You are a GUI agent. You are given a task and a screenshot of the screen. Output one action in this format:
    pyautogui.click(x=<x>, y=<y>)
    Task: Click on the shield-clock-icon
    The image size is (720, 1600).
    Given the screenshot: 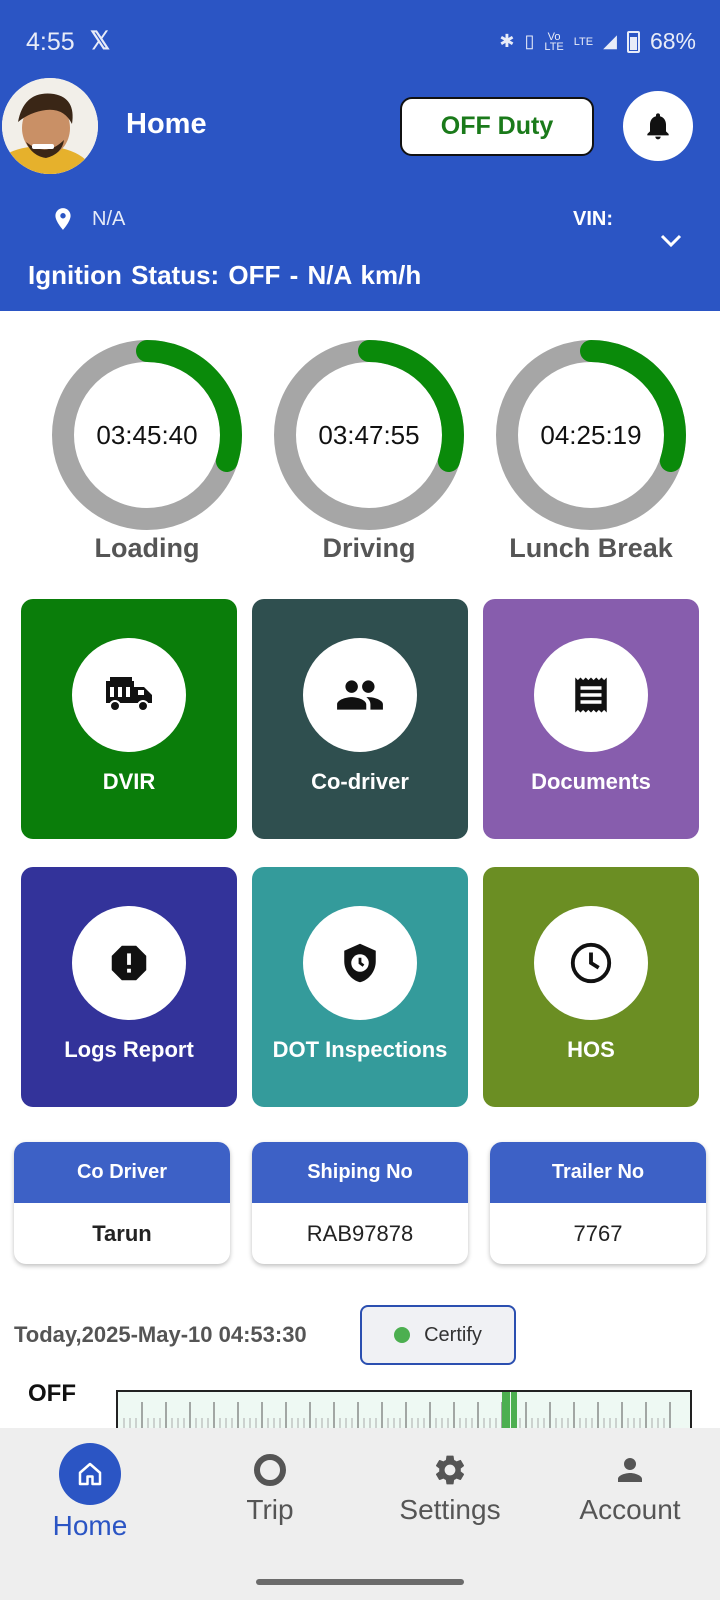 What is the action you would take?
    pyautogui.click(x=360, y=963)
    